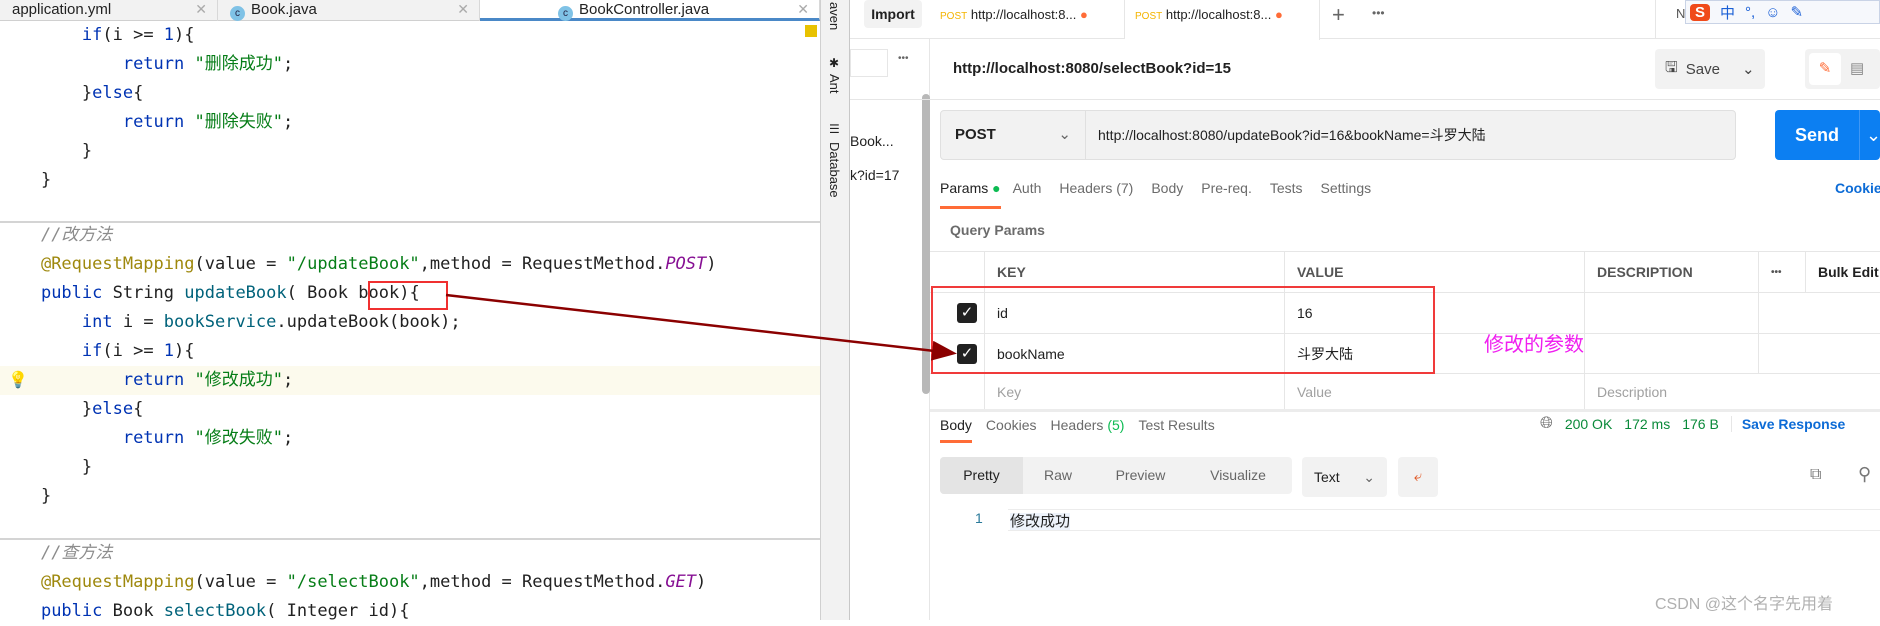  I want to click on table-row-new: Key Value Description, so click(1405, 393).